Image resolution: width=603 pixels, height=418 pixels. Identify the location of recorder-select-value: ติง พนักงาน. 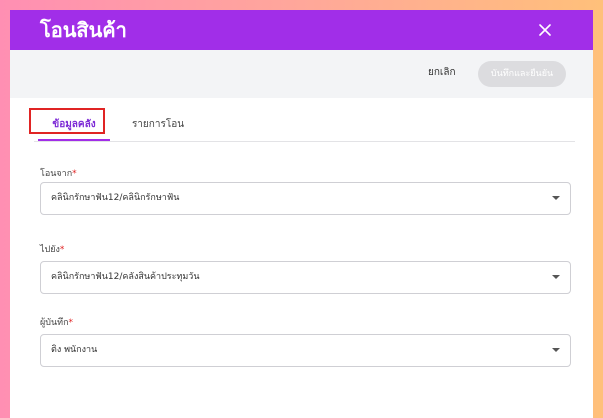
(74, 350).